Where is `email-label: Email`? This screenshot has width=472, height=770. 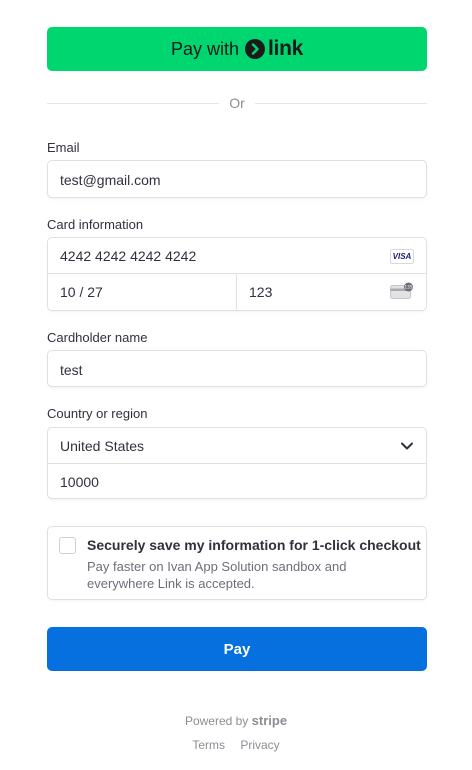
email-label: Email is located at coordinates (63, 147).